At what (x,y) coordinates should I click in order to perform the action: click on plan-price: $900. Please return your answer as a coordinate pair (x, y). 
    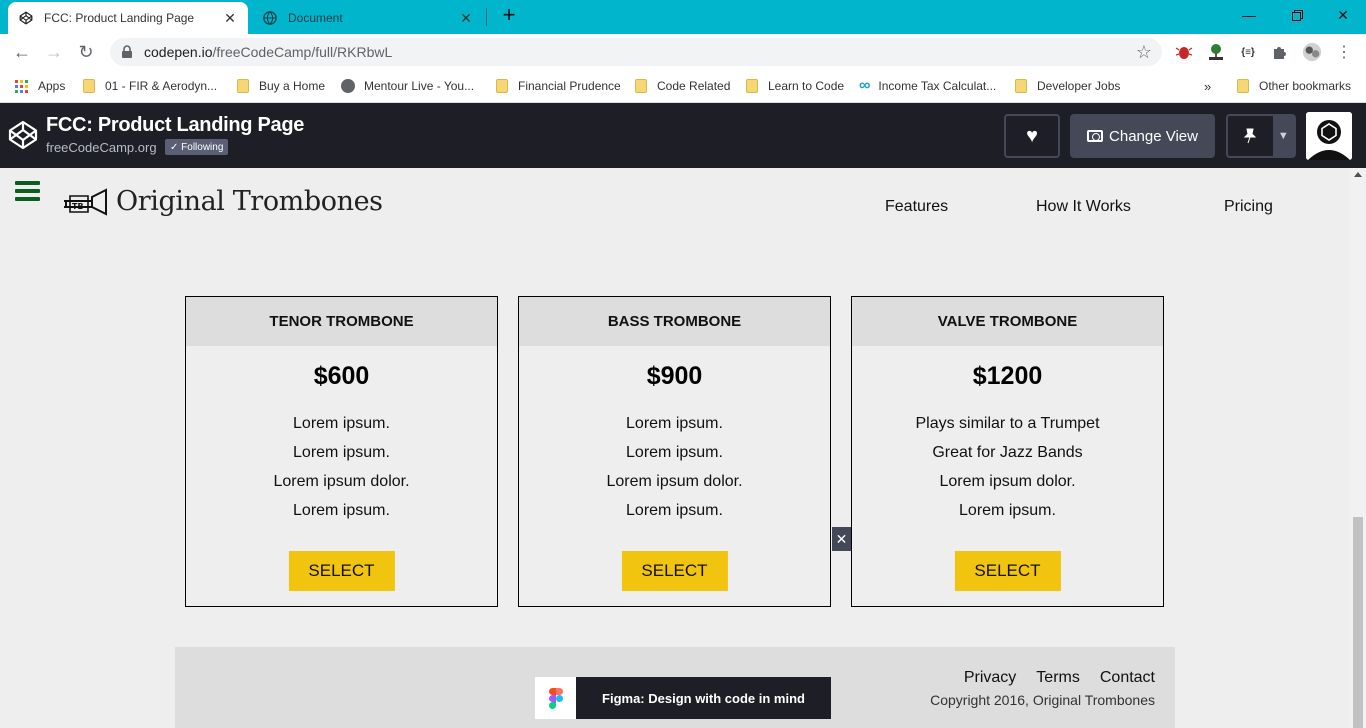
    Looking at the image, I should click on (674, 376).